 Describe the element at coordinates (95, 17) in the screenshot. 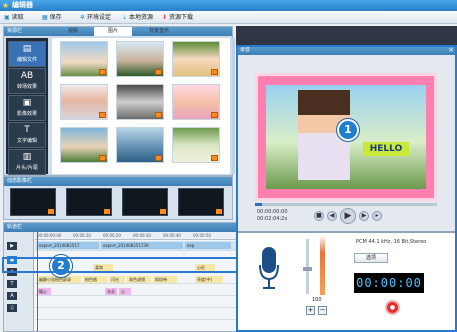

I see `settings-menu: ✲ 环境设定` at that location.